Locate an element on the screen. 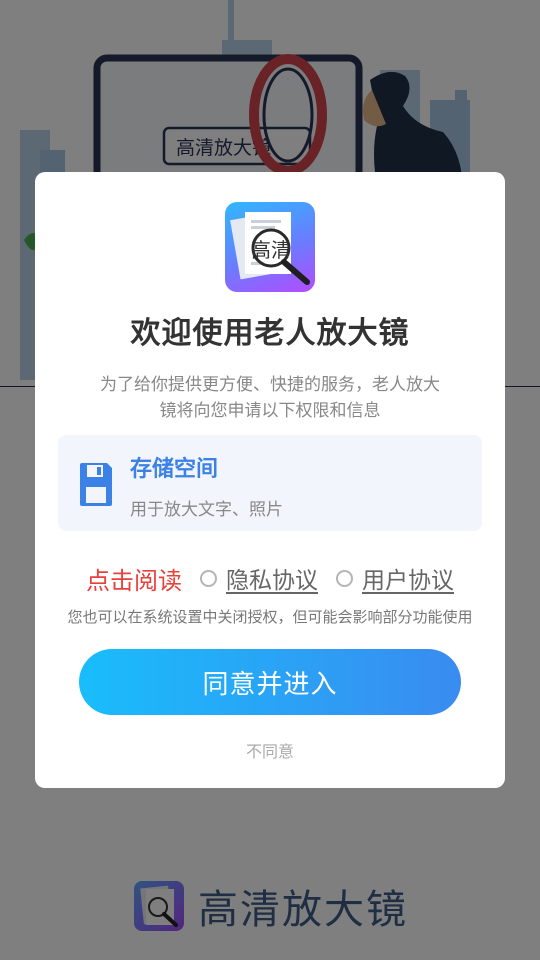 The image size is (540, 960). app-icon: 高清 is located at coordinates (270, 247).